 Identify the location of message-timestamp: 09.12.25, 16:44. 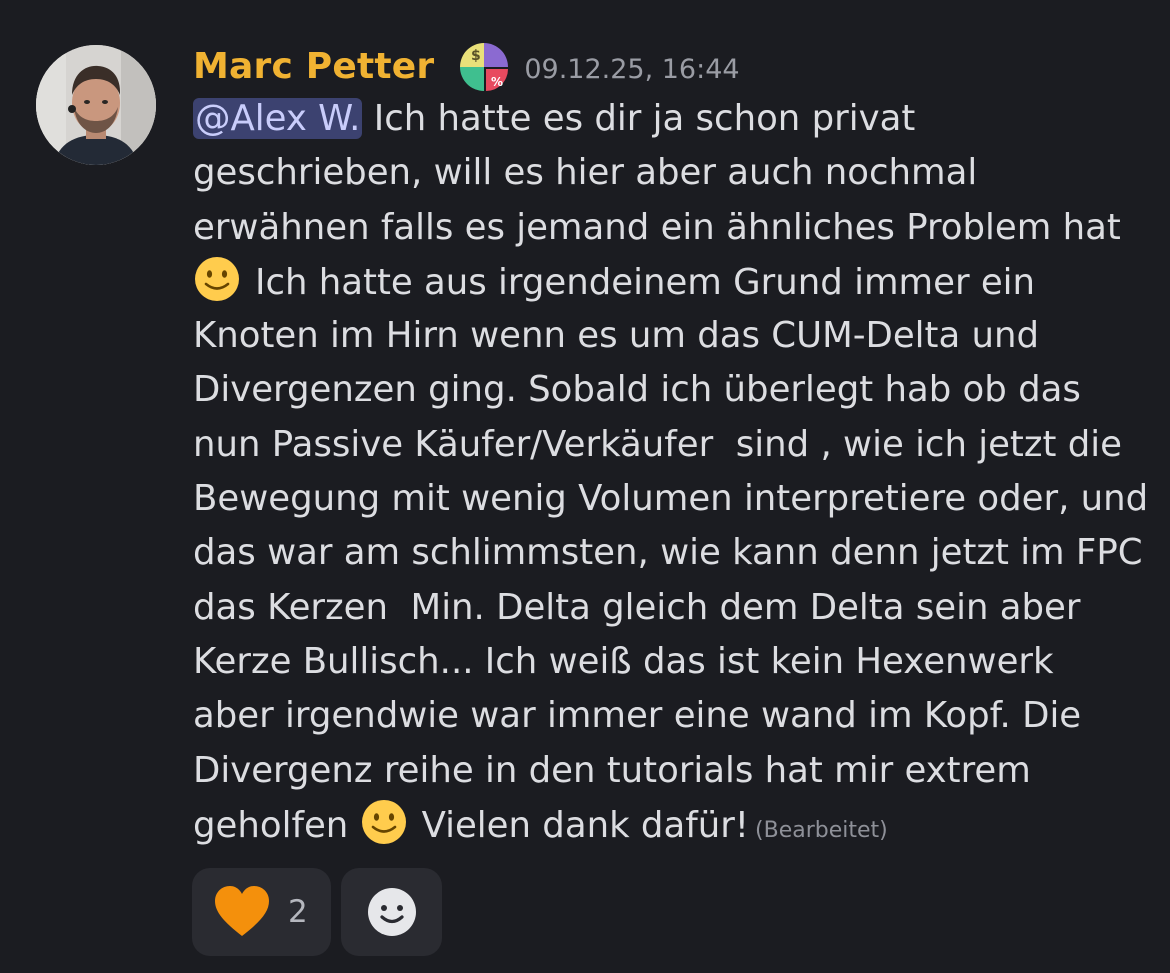
(631, 69).